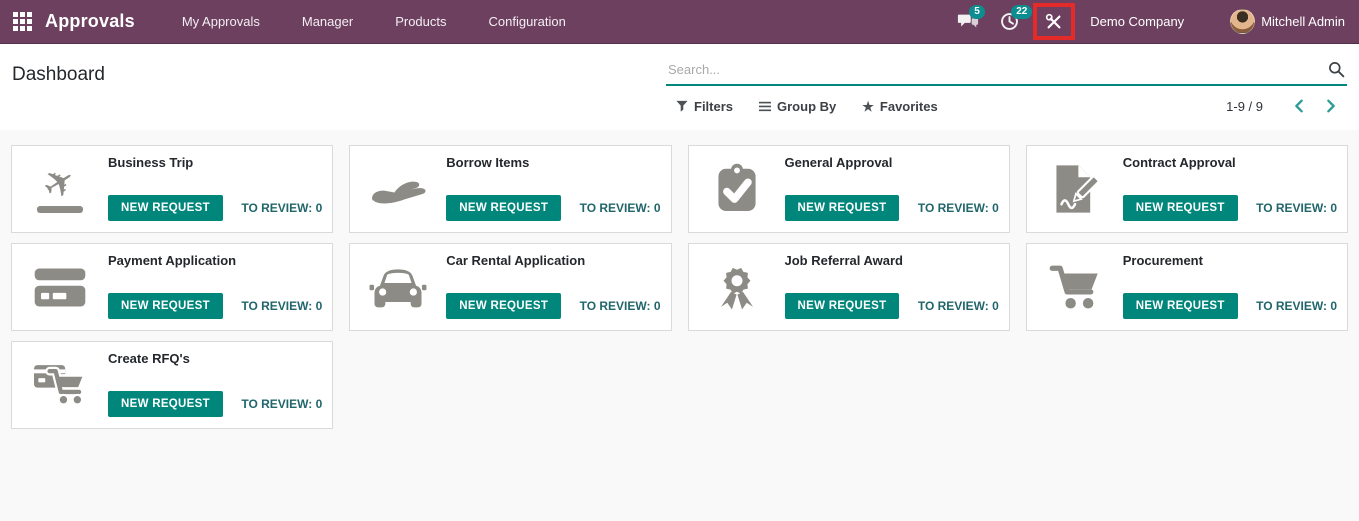  I want to click on avatar, so click(1243, 21).